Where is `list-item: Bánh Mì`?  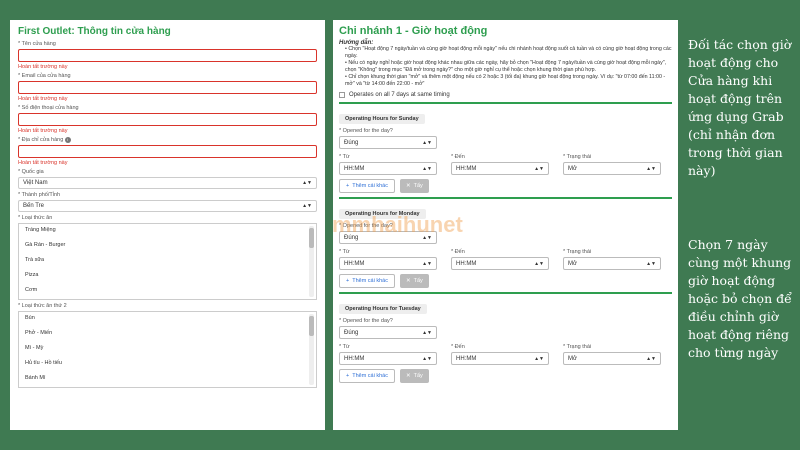 list-item: Bánh Mì is located at coordinates (167, 379).